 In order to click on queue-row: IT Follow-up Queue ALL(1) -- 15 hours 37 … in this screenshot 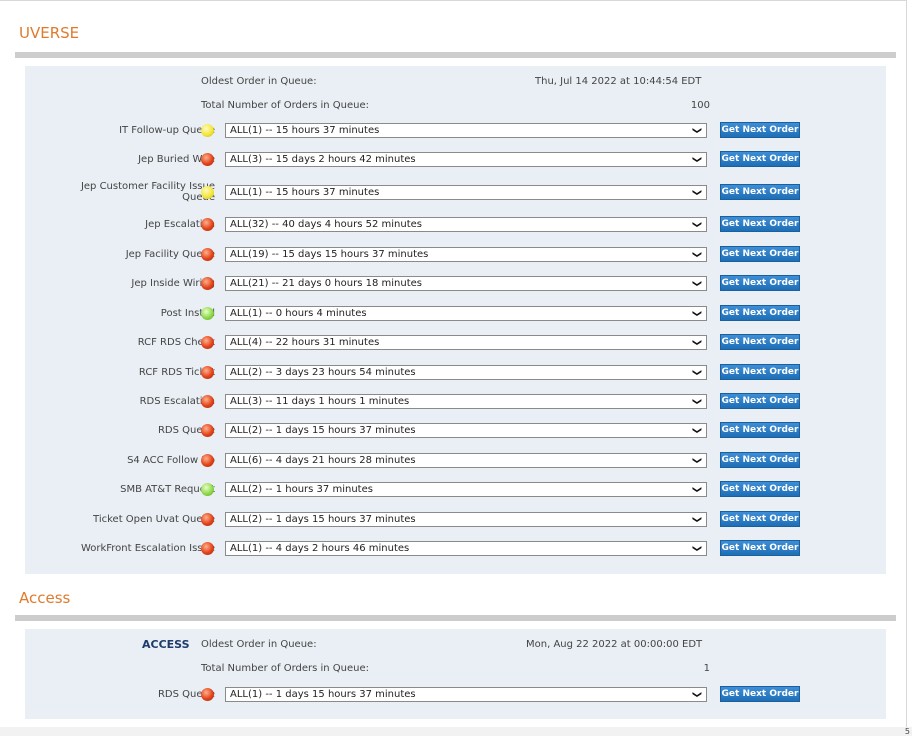, I will do `click(455, 132)`.